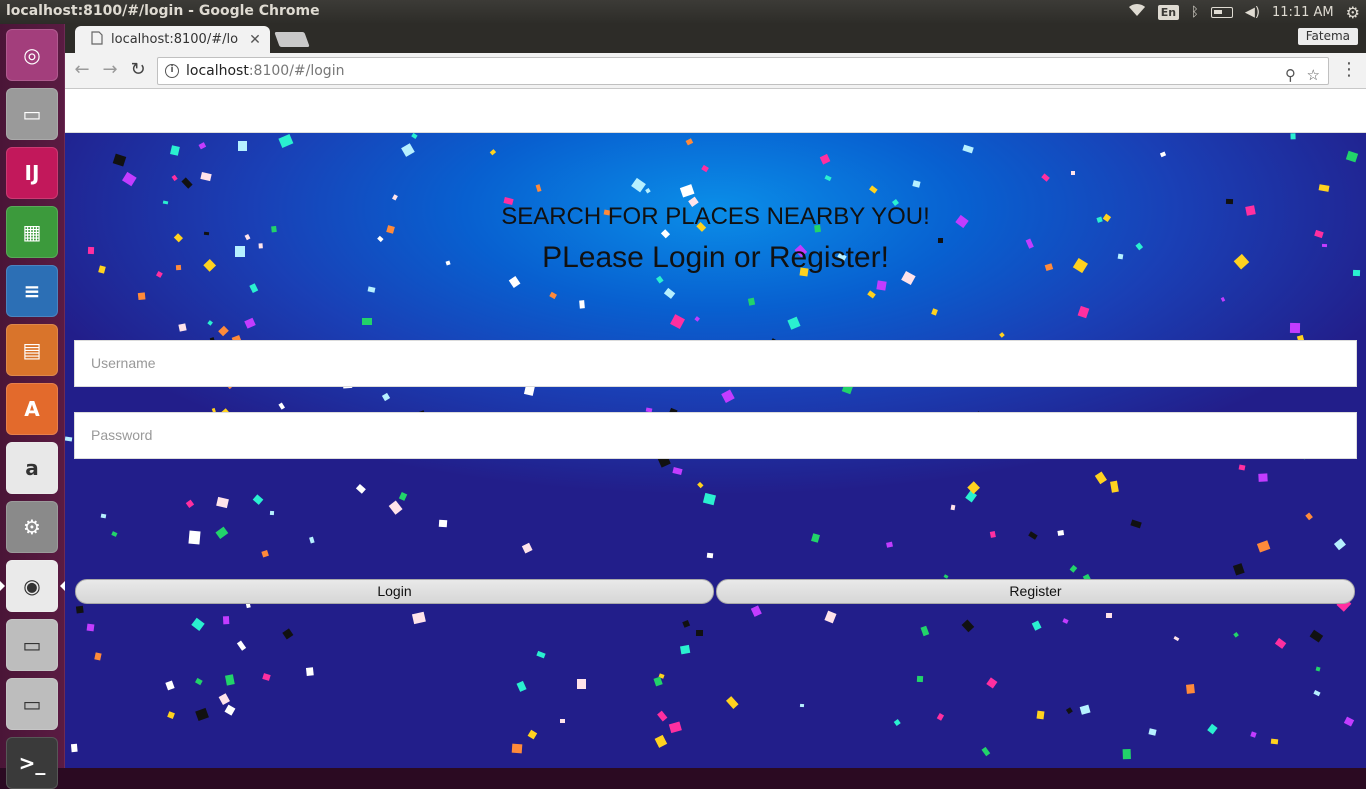 The image size is (1366, 789). What do you see at coordinates (723, 363) in the screenshot?
I see `username-input` at bounding box center [723, 363].